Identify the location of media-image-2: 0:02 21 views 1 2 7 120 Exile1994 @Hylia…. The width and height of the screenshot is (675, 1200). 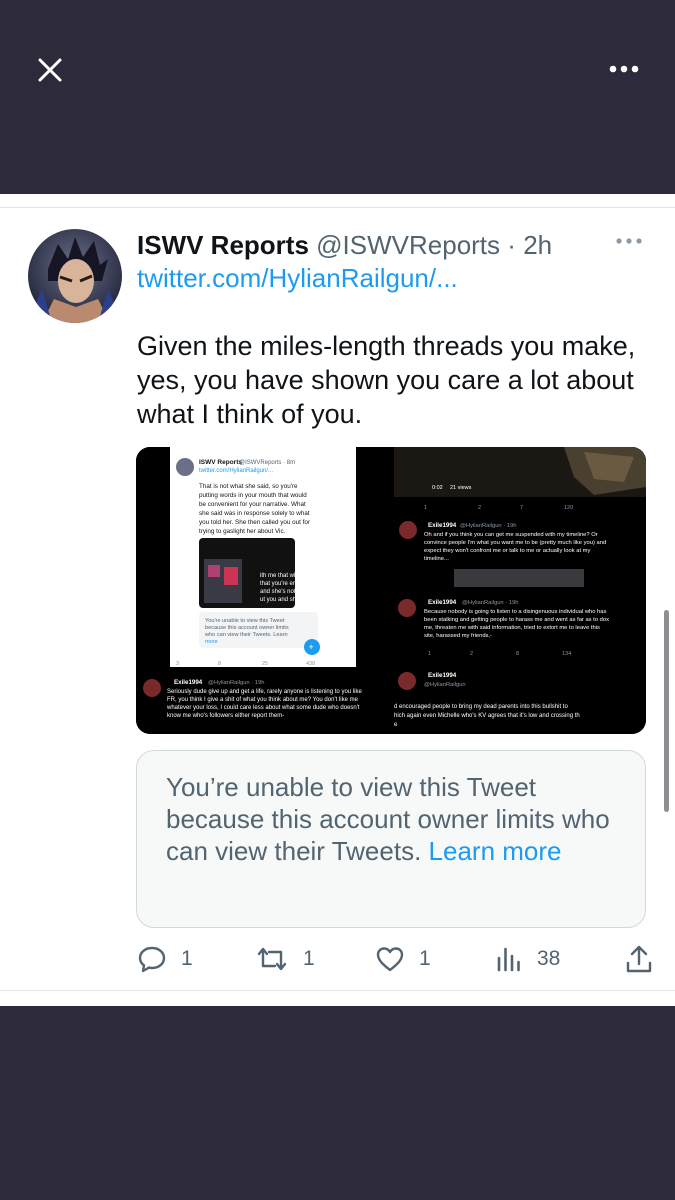
(520, 517).